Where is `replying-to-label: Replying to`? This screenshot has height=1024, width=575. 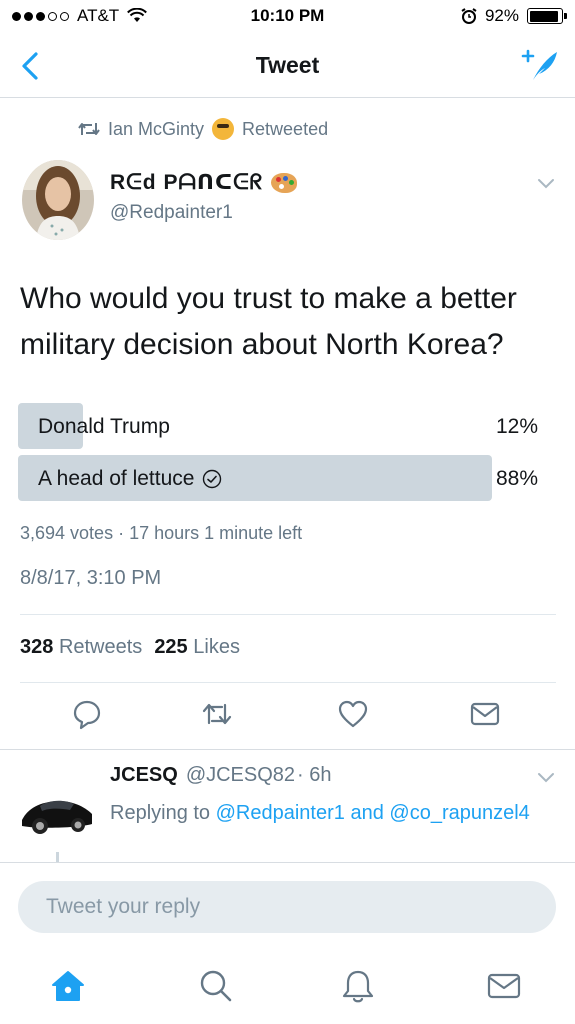 replying-to-label: Replying to is located at coordinates (160, 813).